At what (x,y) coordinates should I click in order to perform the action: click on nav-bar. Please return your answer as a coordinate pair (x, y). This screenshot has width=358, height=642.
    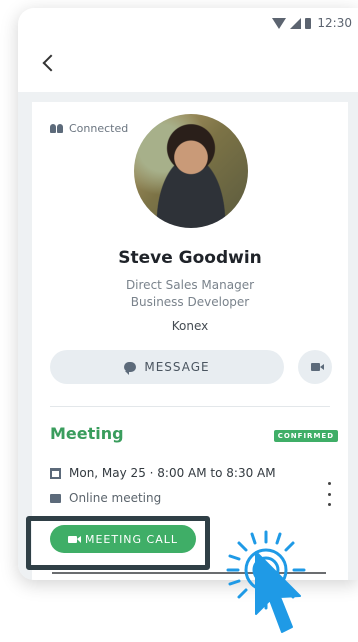
    Looking at the image, I should click on (188, 67).